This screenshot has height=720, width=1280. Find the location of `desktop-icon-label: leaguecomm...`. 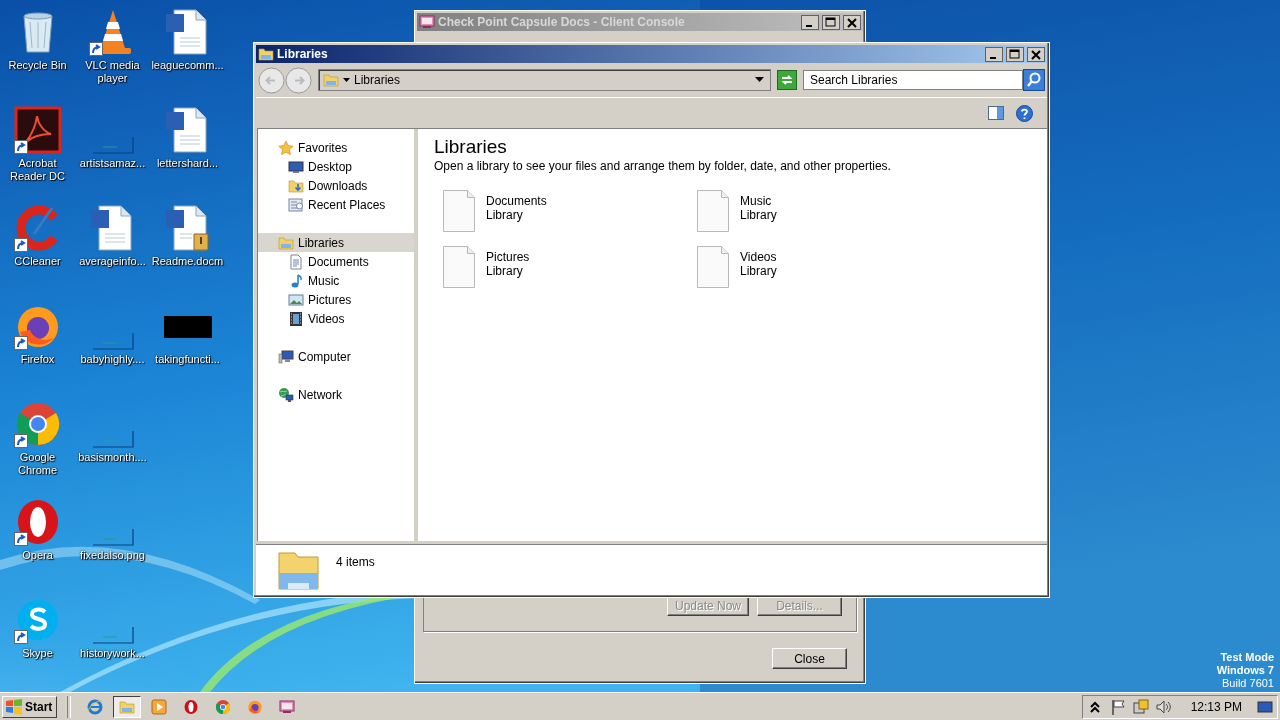

desktop-icon-label: leaguecomm... is located at coordinates (187, 65).